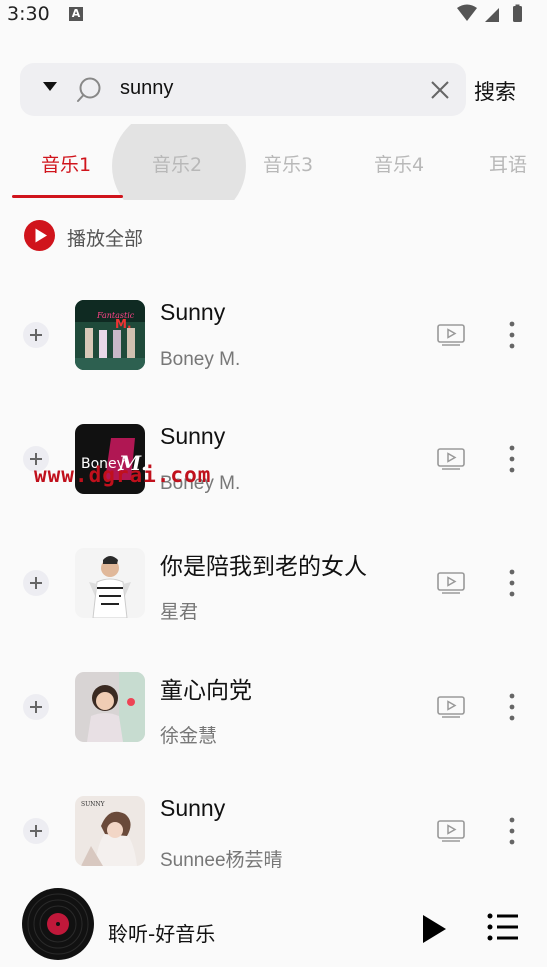 This screenshot has height=967, width=547. Describe the element at coordinates (517, 14) in the screenshot. I see `battery-icon` at that location.